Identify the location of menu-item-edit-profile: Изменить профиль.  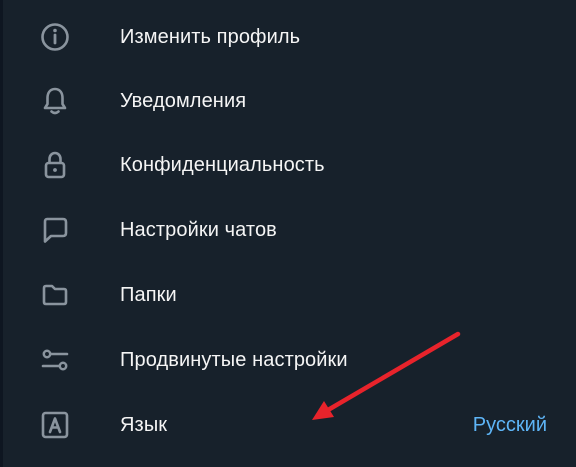
(289, 37).